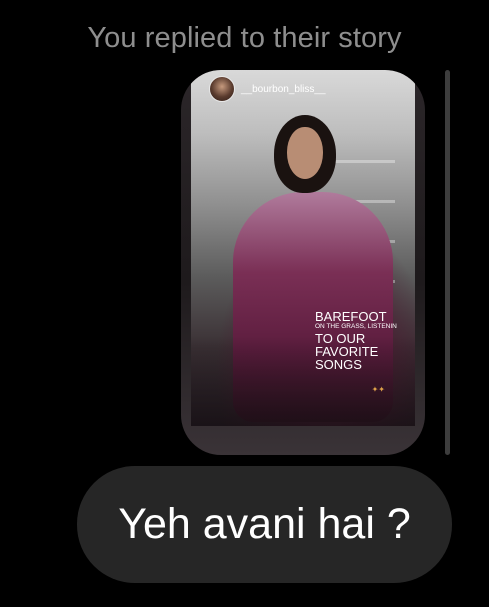 This screenshot has height=607, width=489. What do you see at coordinates (351, 316) in the screenshot?
I see `overlay-line-1: BAREFOOT` at bounding box center [351, 316].